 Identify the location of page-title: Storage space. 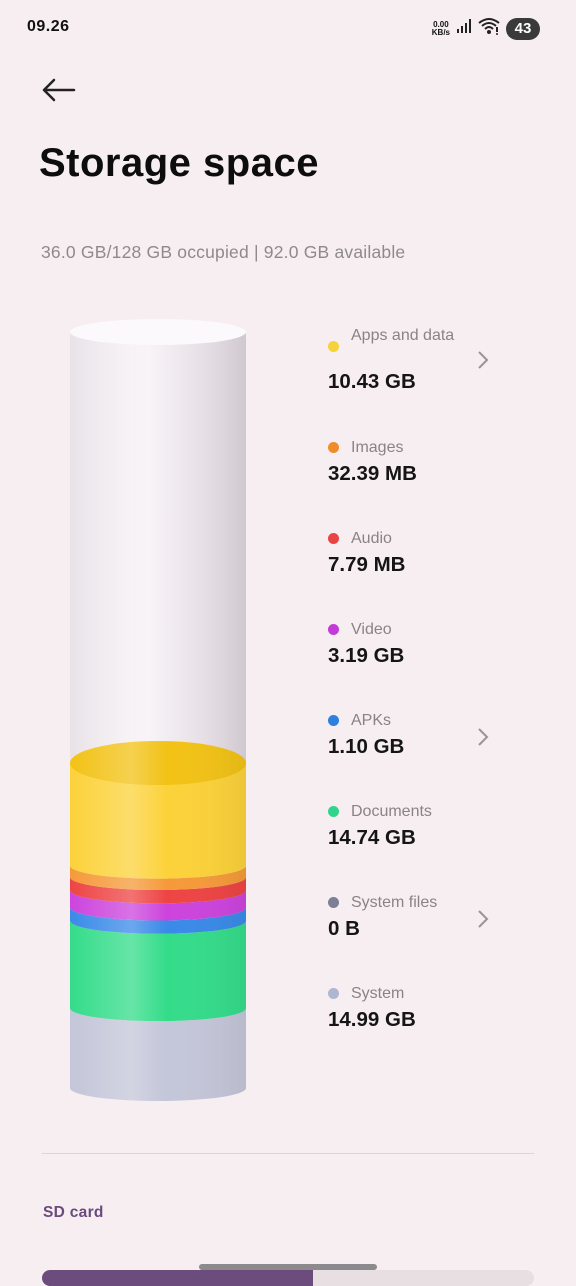
(179, 163).